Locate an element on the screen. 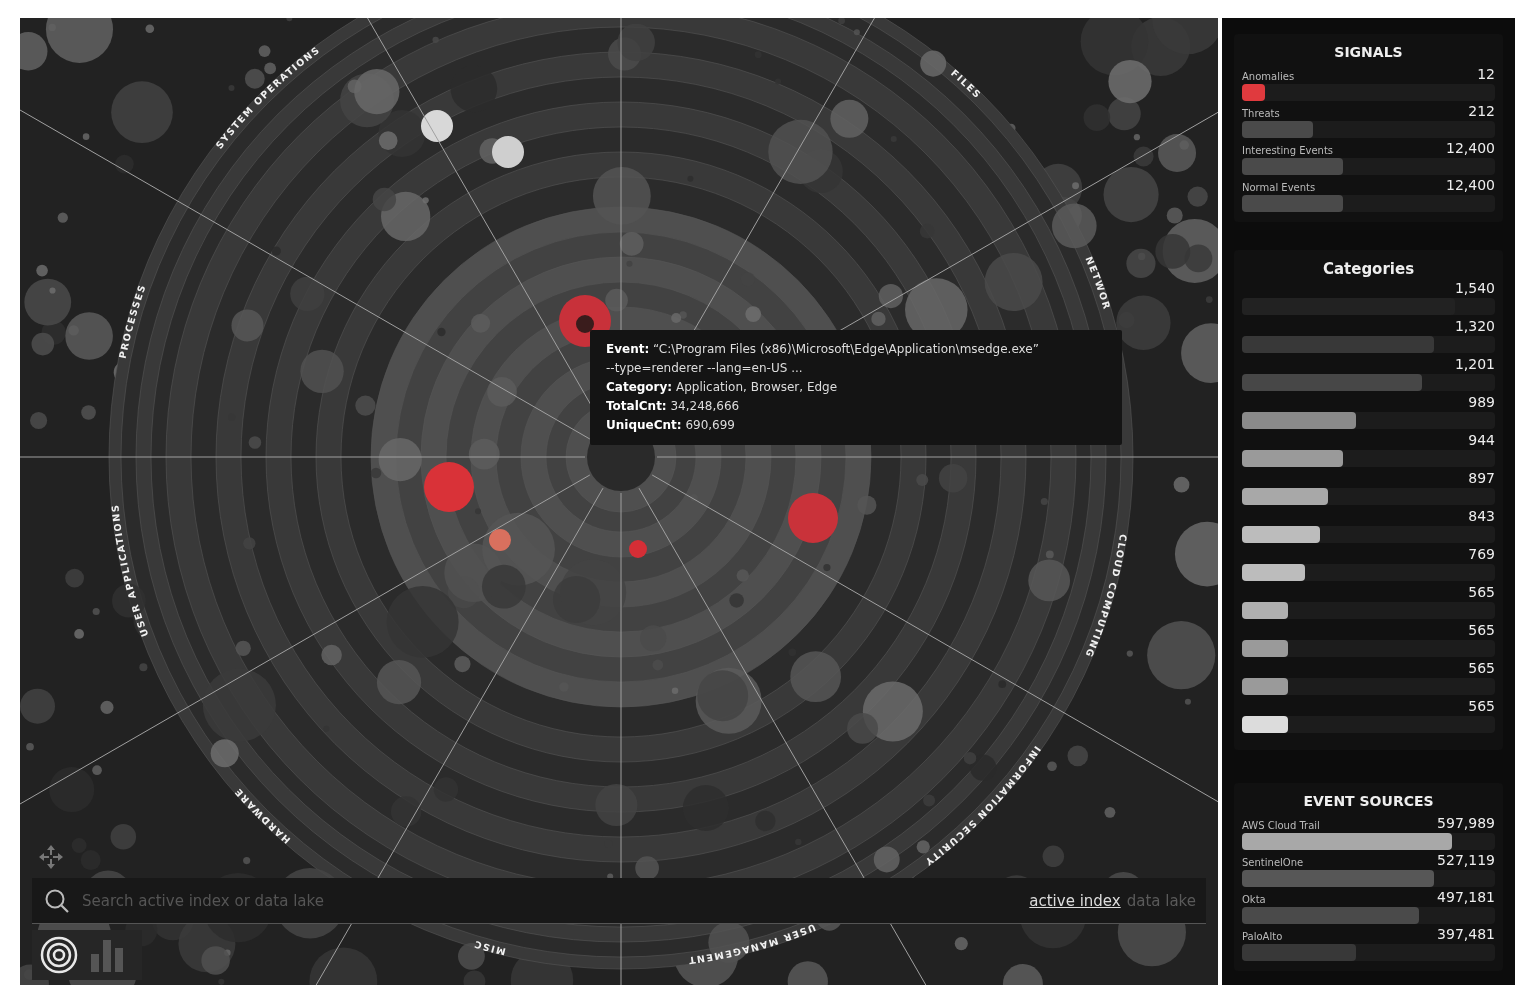  bar-value: 944 is located at coordinates (1481, 440).